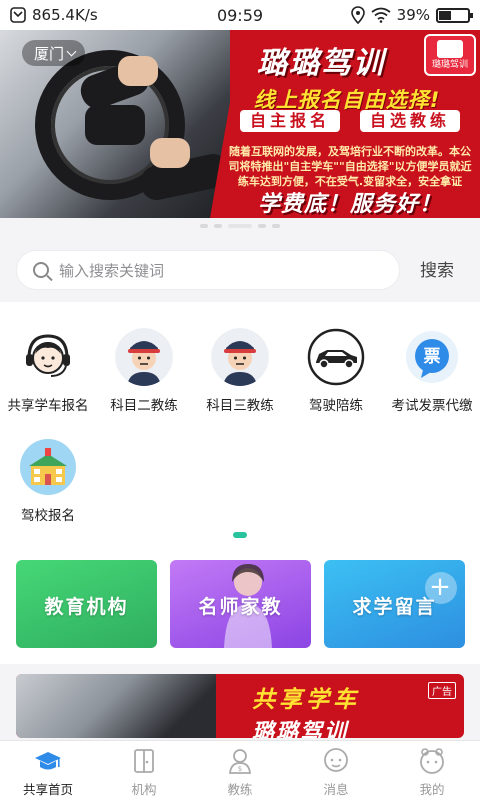  I want to click on brand-logo-text: 璐璐驾训, so click(449, 65).